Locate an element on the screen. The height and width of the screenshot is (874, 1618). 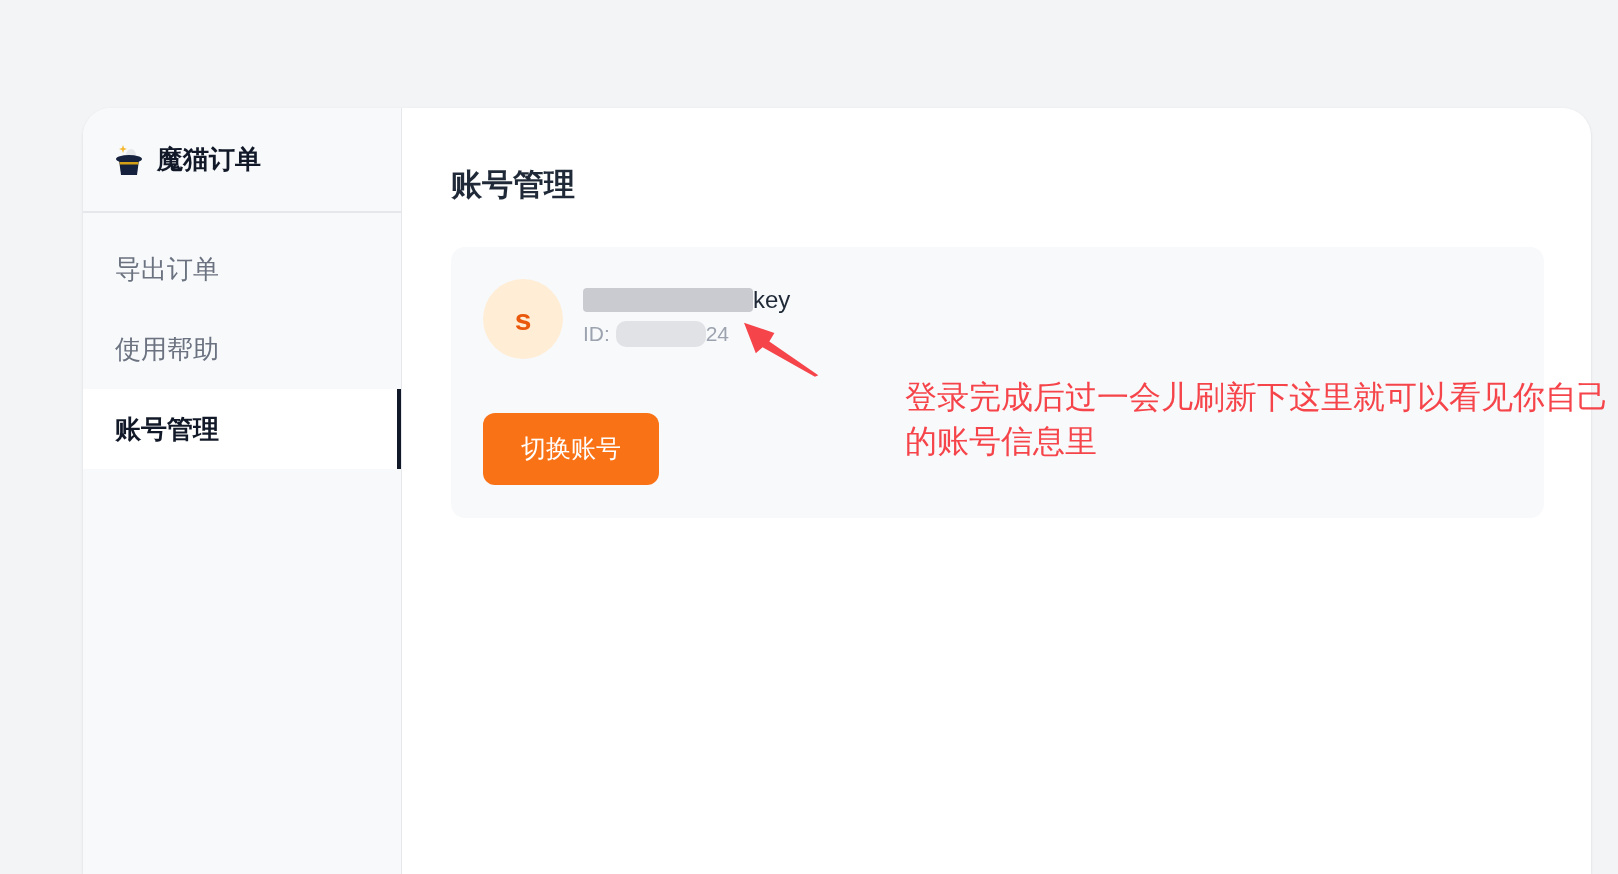
sidebar-item: 账号管理 is located at coordinates (242, 429).